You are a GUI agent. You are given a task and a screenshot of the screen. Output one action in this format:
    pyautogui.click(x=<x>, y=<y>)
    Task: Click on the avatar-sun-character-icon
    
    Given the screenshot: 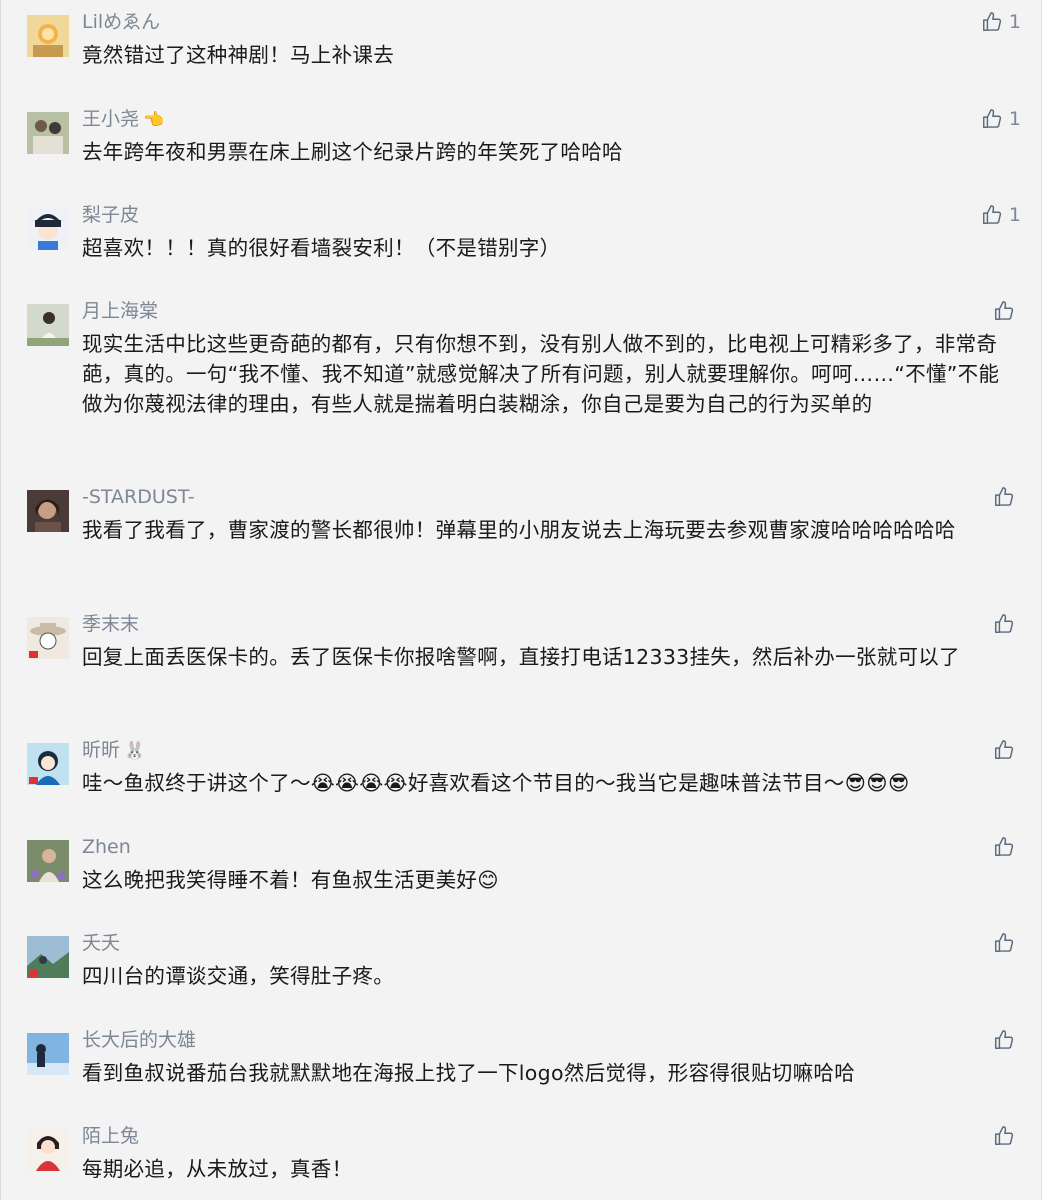 What is the action you would take?
    pyautogui.click(x=48, y=36)
    